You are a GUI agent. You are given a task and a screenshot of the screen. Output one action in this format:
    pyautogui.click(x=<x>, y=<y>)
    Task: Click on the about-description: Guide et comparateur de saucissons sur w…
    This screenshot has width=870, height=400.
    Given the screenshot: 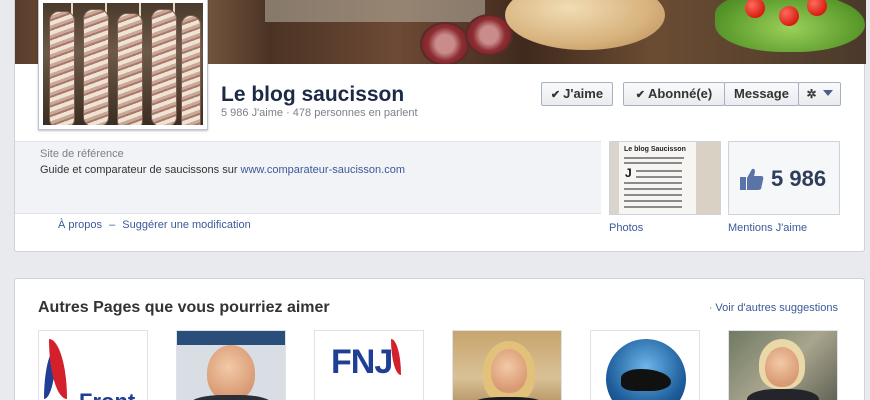 What is the action you would take?
    pyautogui.click(x=222, y=170)
    